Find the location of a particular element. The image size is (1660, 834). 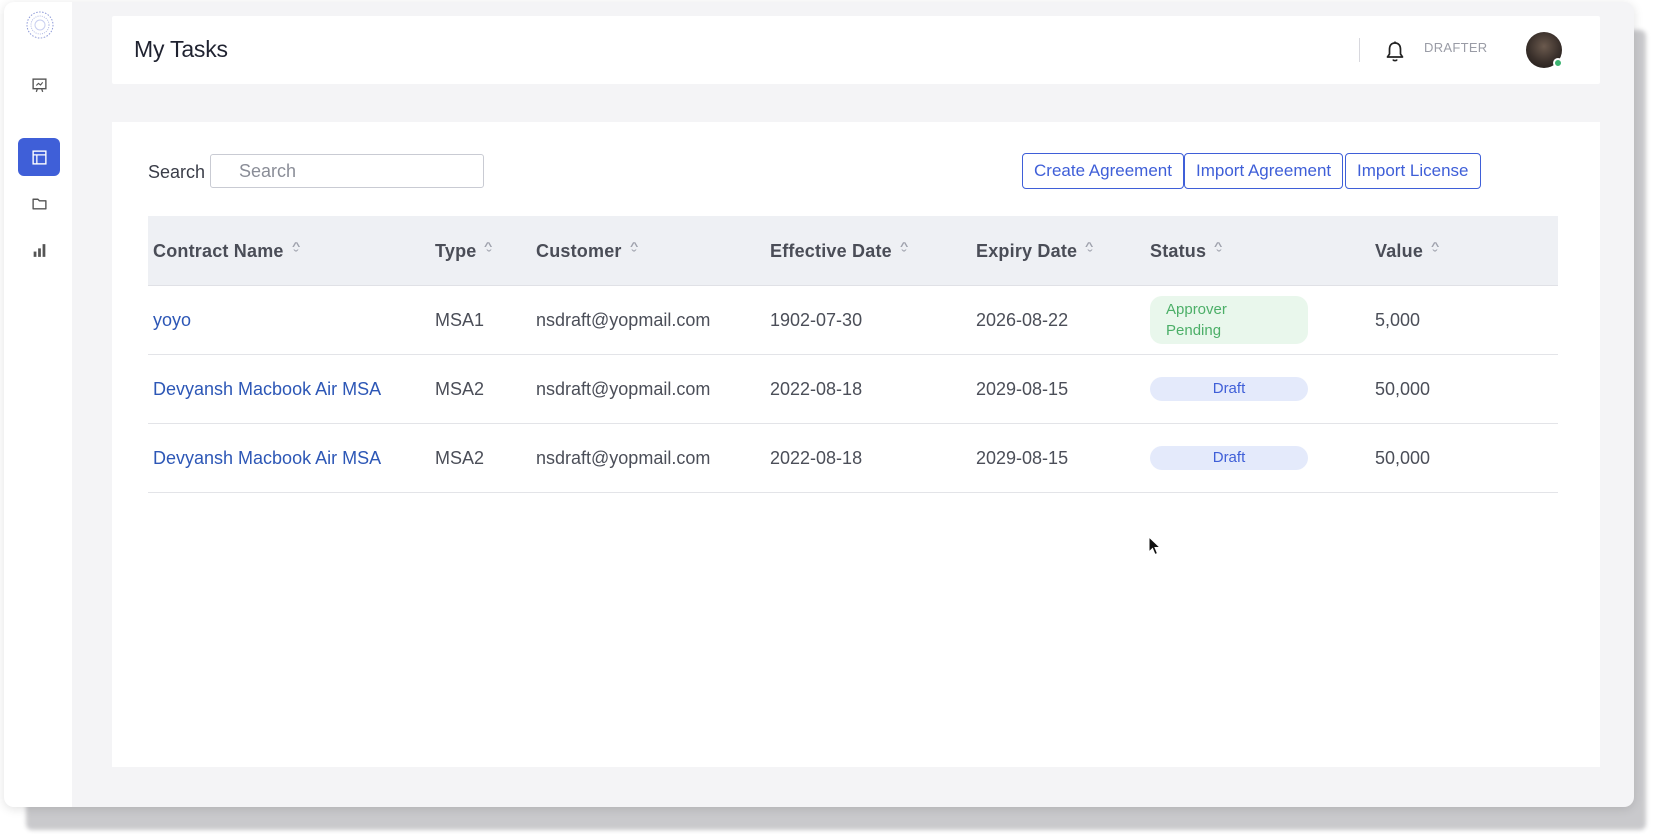

import-license-button: Import License is located at coordinates (1413, 171).